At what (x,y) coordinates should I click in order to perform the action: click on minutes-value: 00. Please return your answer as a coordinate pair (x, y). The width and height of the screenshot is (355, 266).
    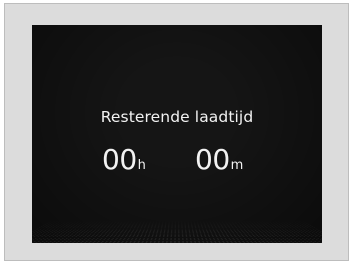
    Looking at the image, I should click on (212, 159).